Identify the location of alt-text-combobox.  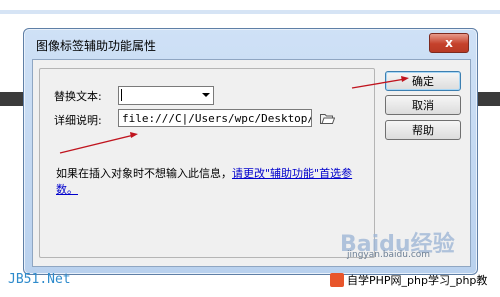
(166, 95).